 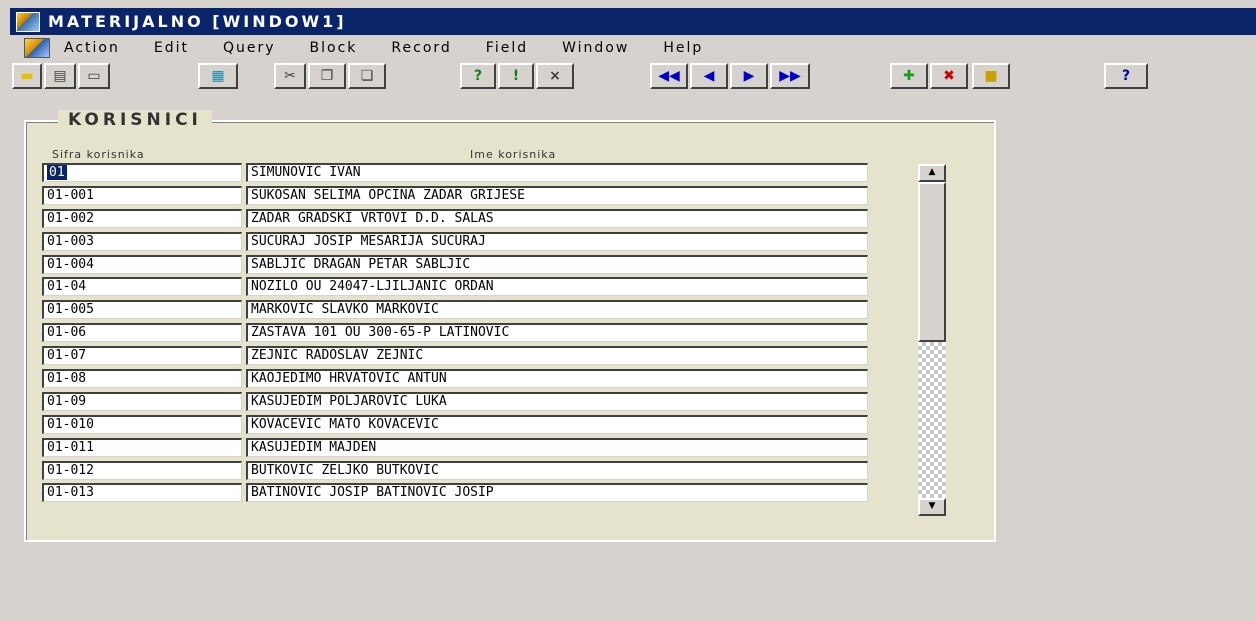 I want to click on name-field: ZADAR GRADSKI VRTOVI D.D. SALAS, so click(x=557, y=218).